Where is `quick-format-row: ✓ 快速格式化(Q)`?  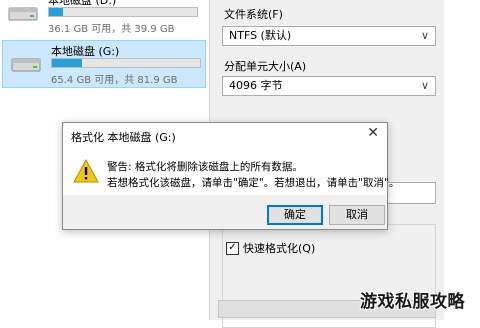 quick-format-row: ✓ 快速格式化(Q) is located at coordinates (270, 248).